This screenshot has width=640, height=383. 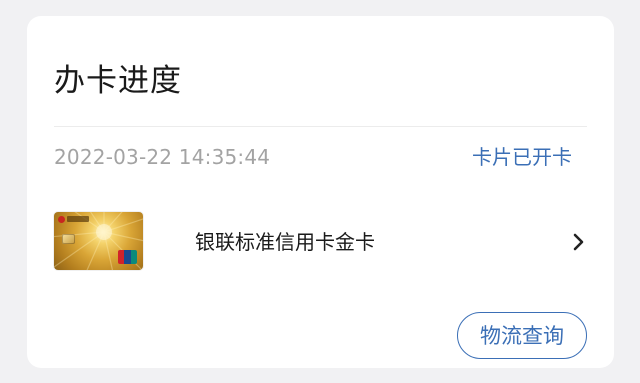 I want to click on bank-name-mark, so click(x=78, y=219).